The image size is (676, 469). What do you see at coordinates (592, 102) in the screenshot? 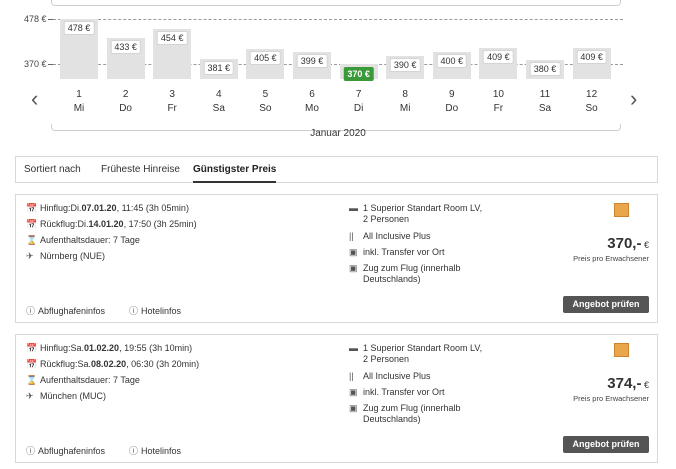
I see `day-label: 12 So` at bounding box center [592, 102].